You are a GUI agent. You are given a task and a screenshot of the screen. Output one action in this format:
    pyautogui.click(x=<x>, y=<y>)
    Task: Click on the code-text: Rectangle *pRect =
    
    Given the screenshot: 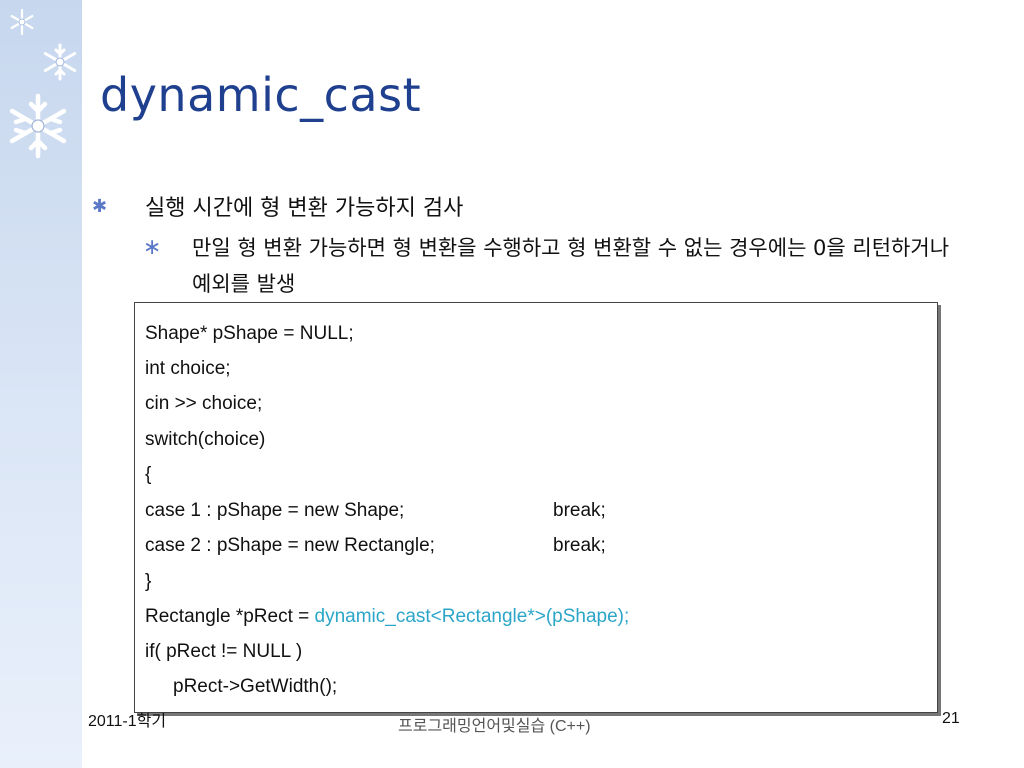 What is the action you would take?
    pyautogui.click(x=230, y=616)
    